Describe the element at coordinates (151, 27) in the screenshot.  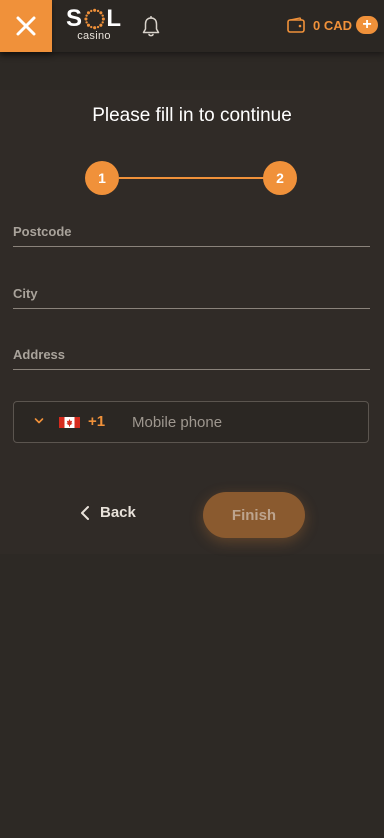
I see `bell-icon` at that location.